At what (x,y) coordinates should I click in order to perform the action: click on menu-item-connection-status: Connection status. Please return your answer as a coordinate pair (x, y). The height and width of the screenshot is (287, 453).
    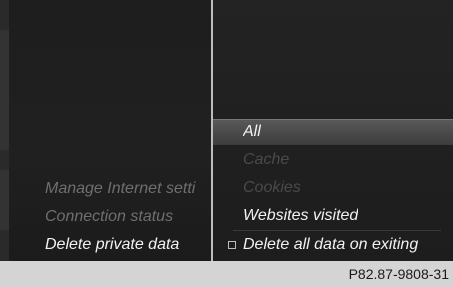
    Looking at the image, I should click on (127, 217).